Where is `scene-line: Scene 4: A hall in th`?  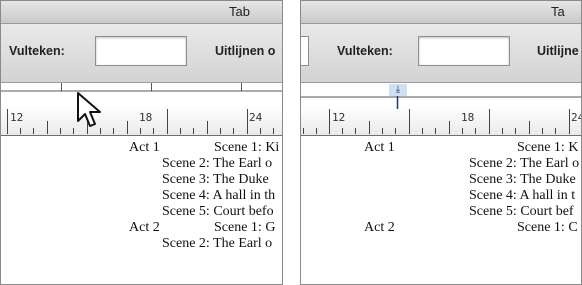 scene-line: Scene 4: A hall in th is located at coordinates (219, 195).